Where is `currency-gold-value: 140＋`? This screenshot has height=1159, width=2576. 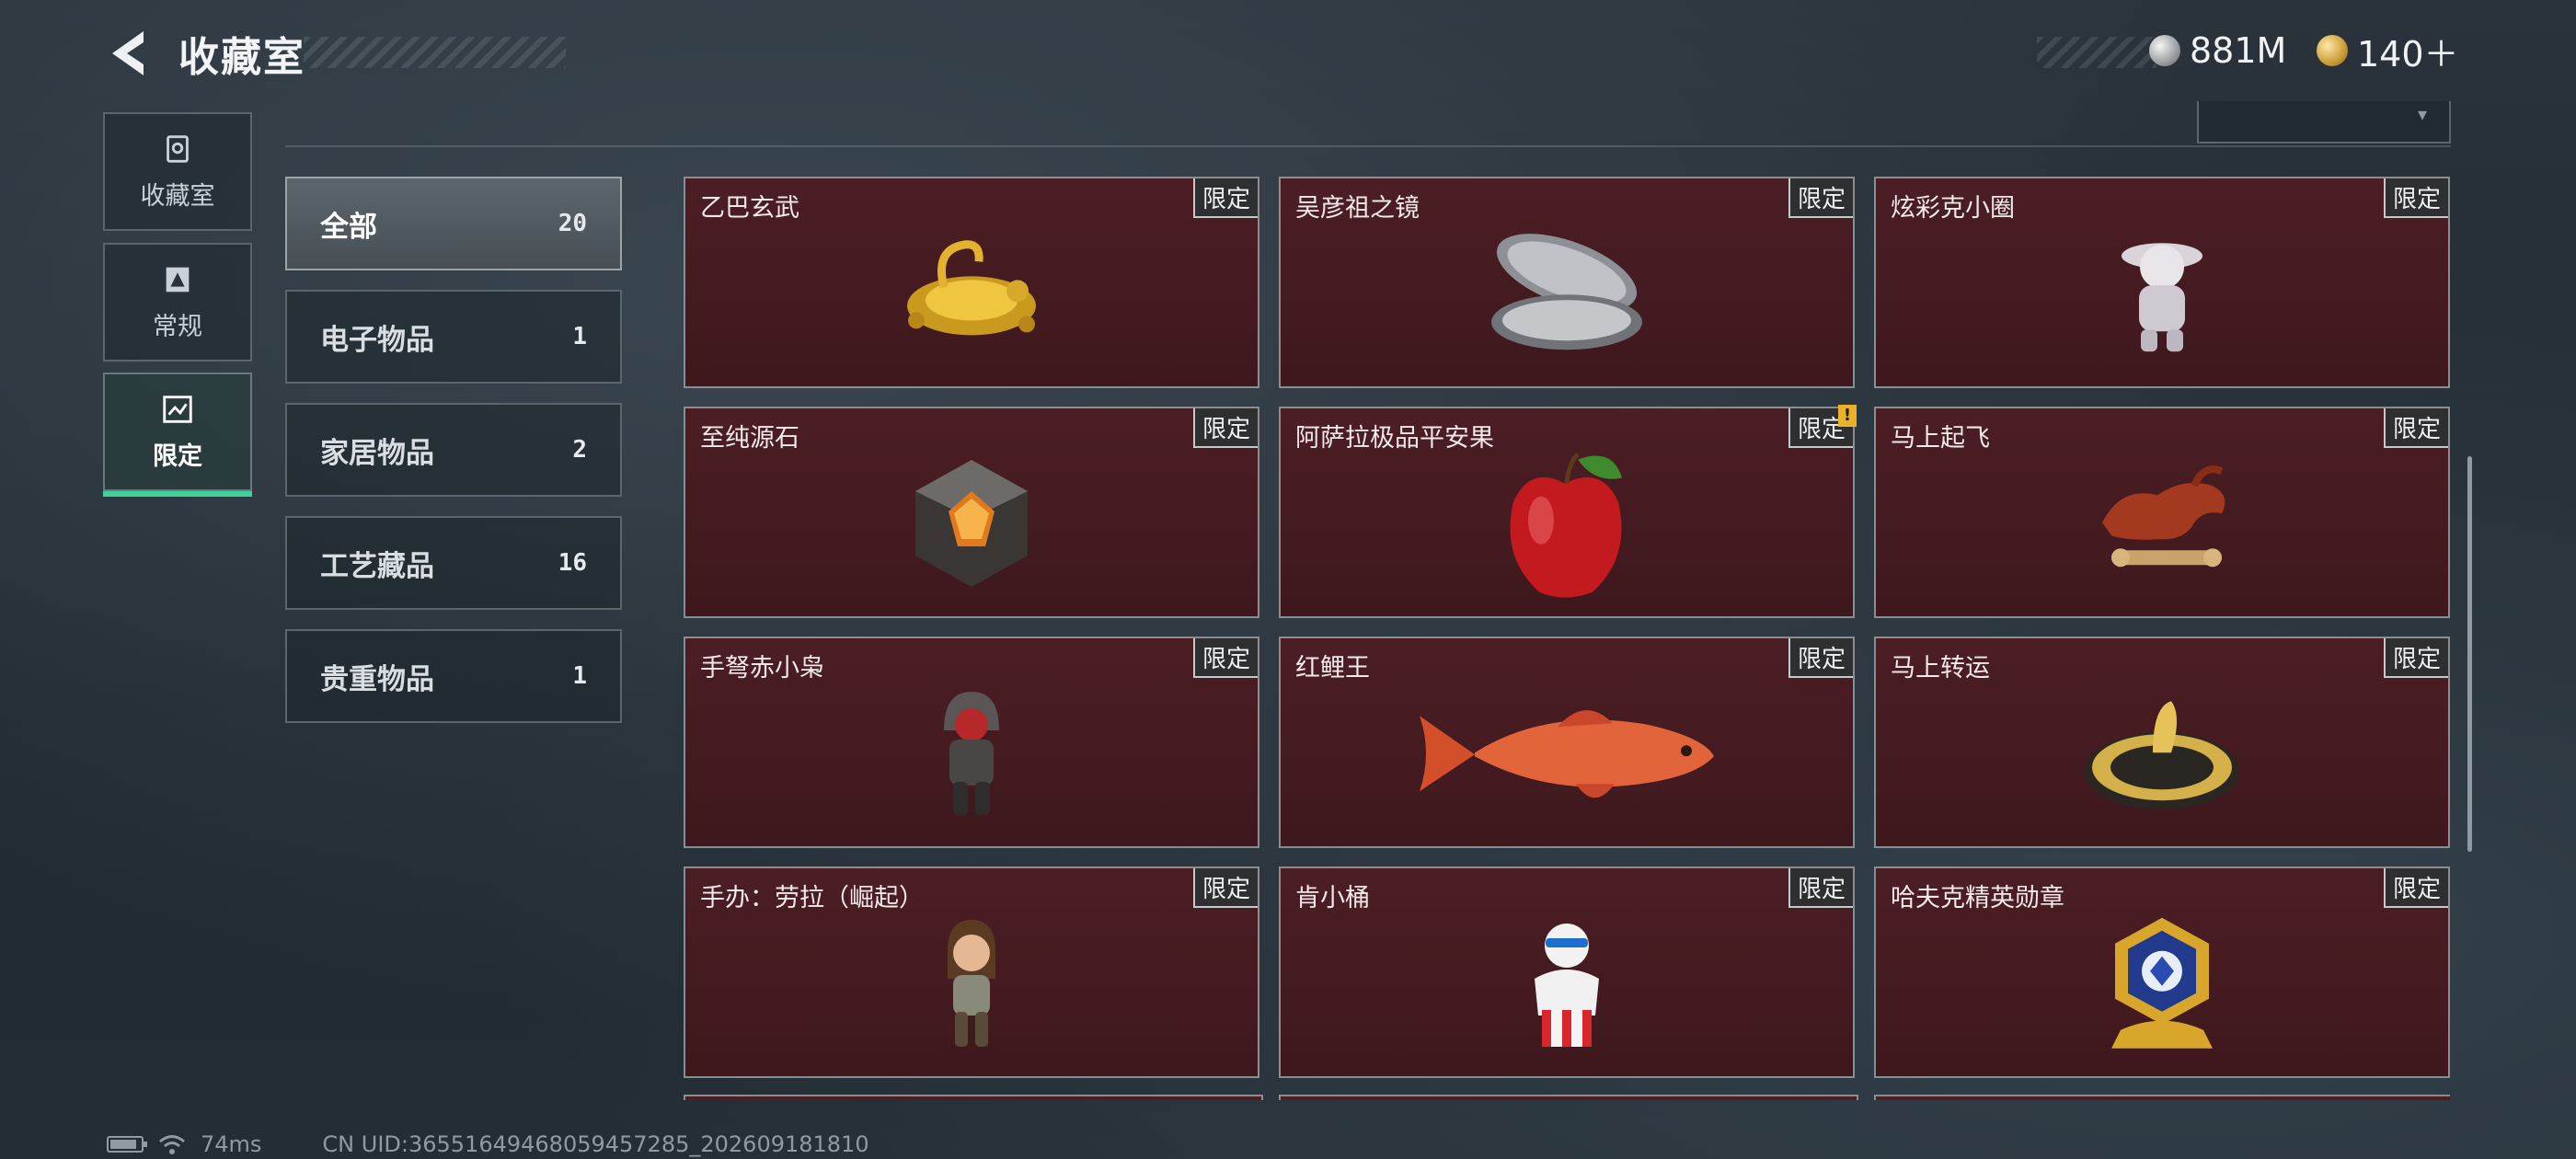
currency-gold-value: 140＋ is located at coordinates (2408, 54).